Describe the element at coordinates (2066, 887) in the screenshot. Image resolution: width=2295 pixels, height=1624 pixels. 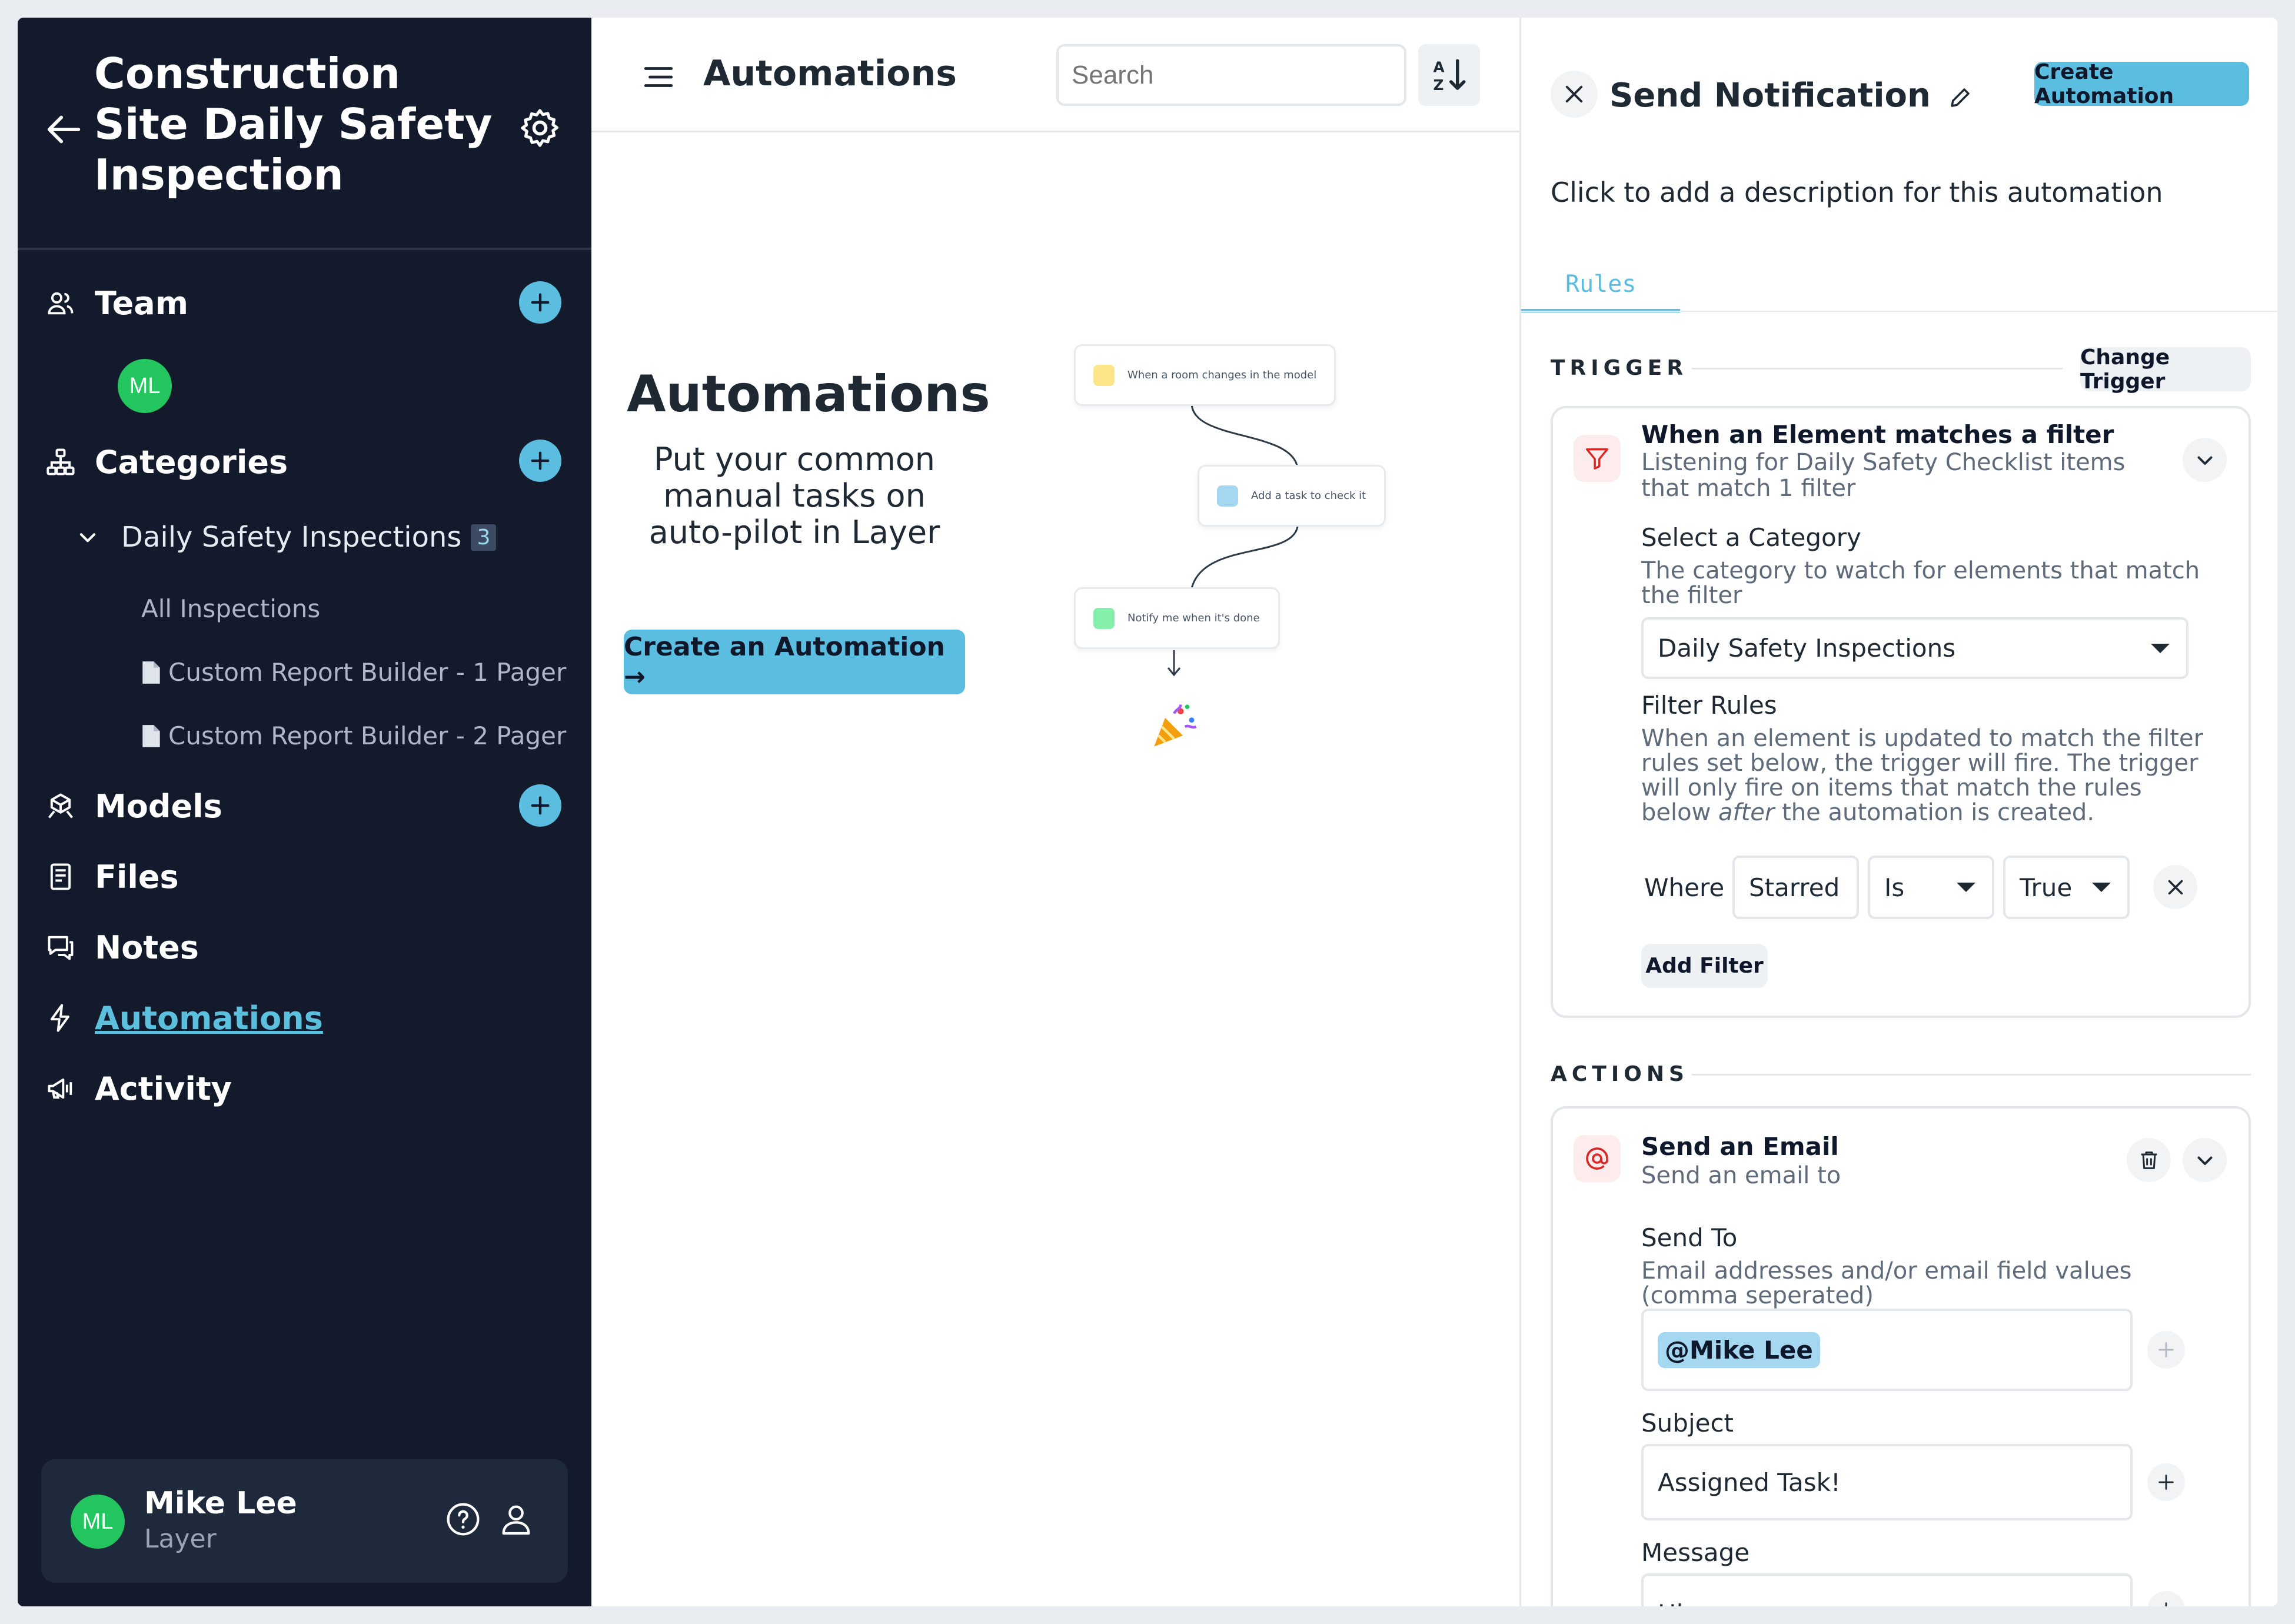
I see `filter-value-select: True` at that location.